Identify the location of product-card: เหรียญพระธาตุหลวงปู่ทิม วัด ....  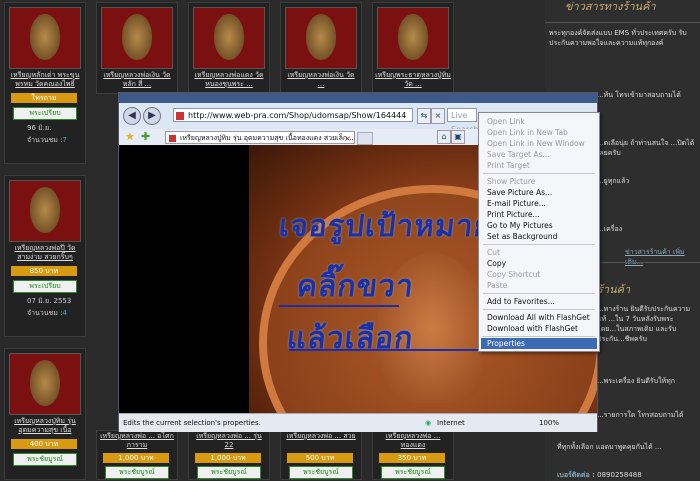
(413, 48).